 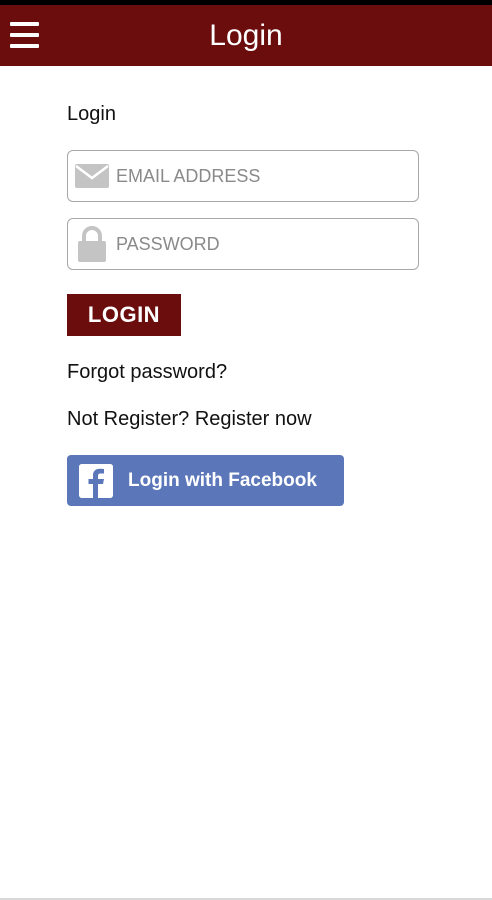 I want to click on login-button: LOGIN, so click(x=124, y=315).